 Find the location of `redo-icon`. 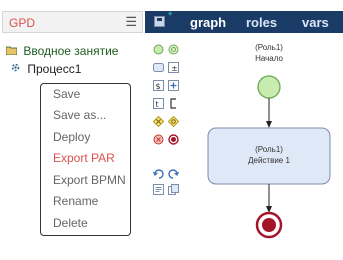

redo-icon is located at coordinates (173, 173).